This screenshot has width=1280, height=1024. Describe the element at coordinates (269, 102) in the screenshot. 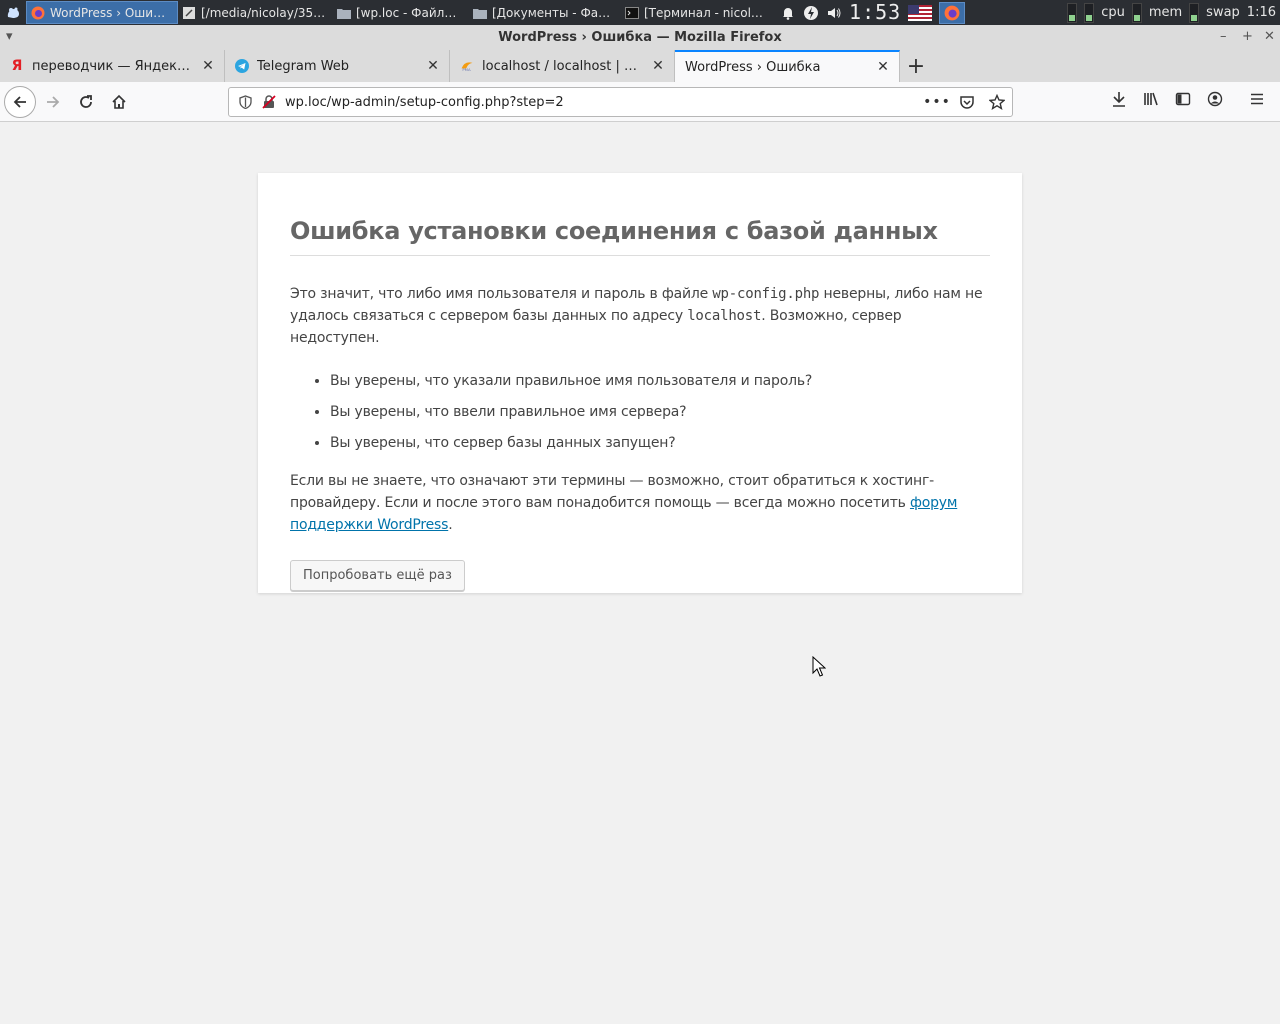

I see `insecure-lock-icon` at that location.